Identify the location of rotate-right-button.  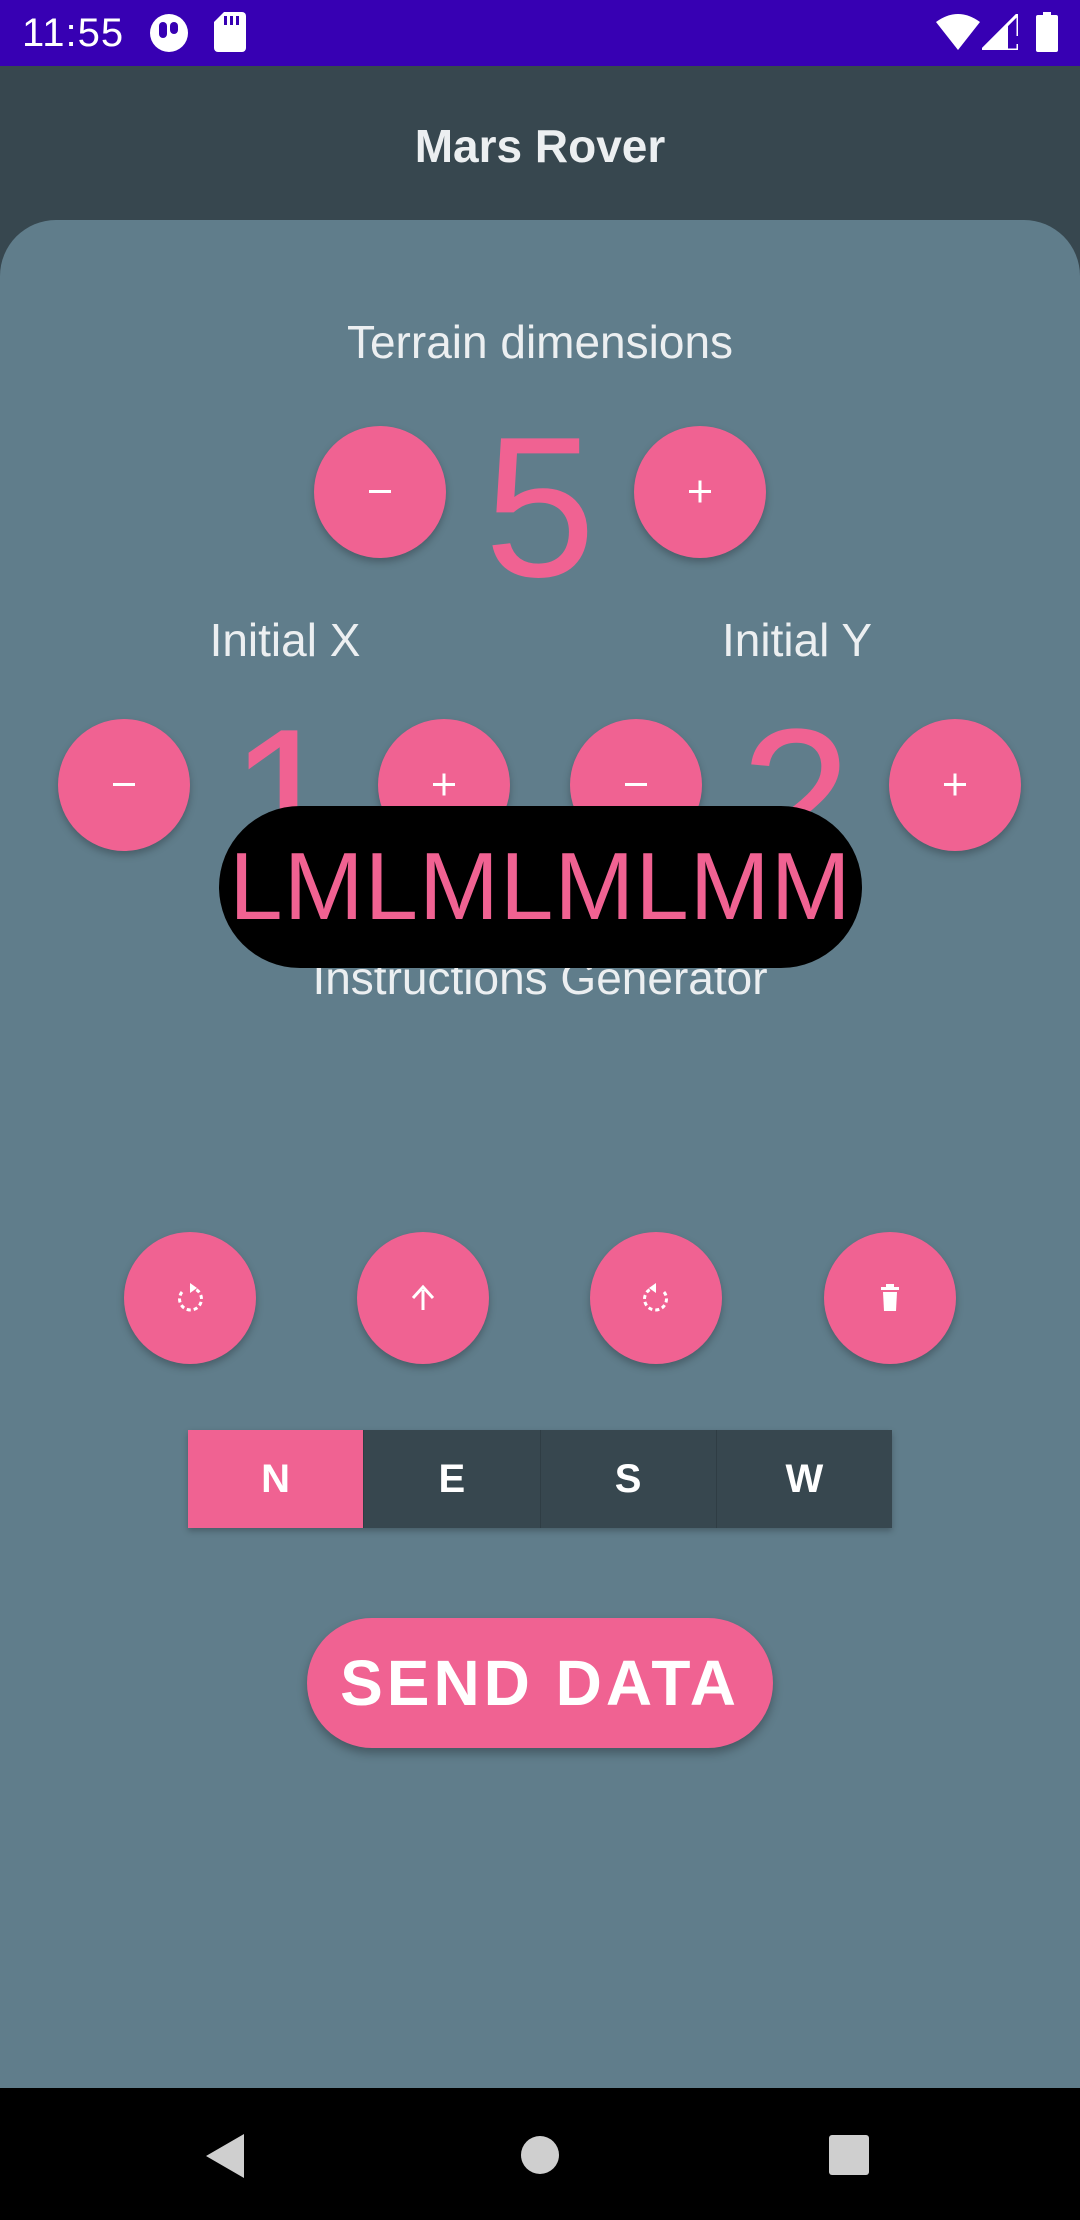
(656, 1298).